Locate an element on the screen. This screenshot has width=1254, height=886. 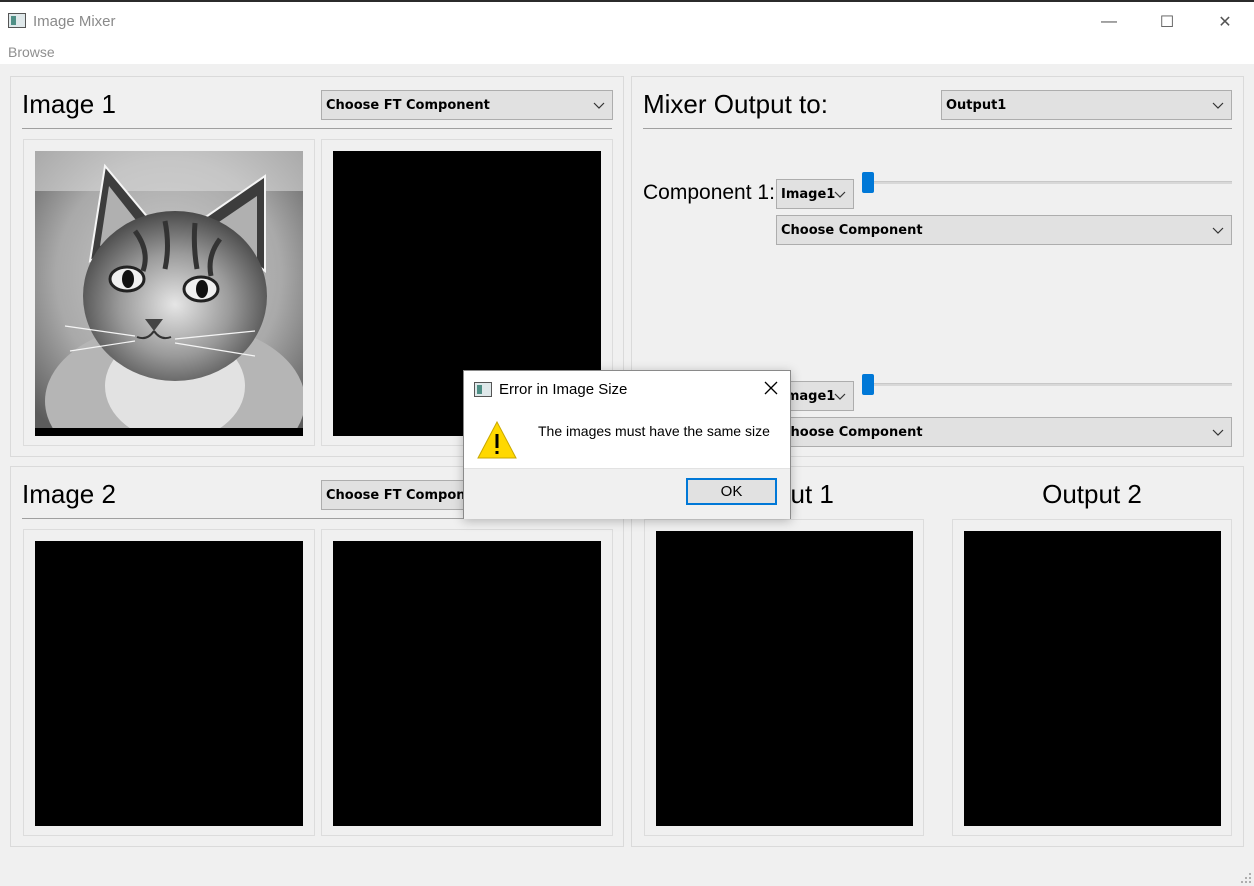
menu-browse: Browse is located at coordinates (31, 52).